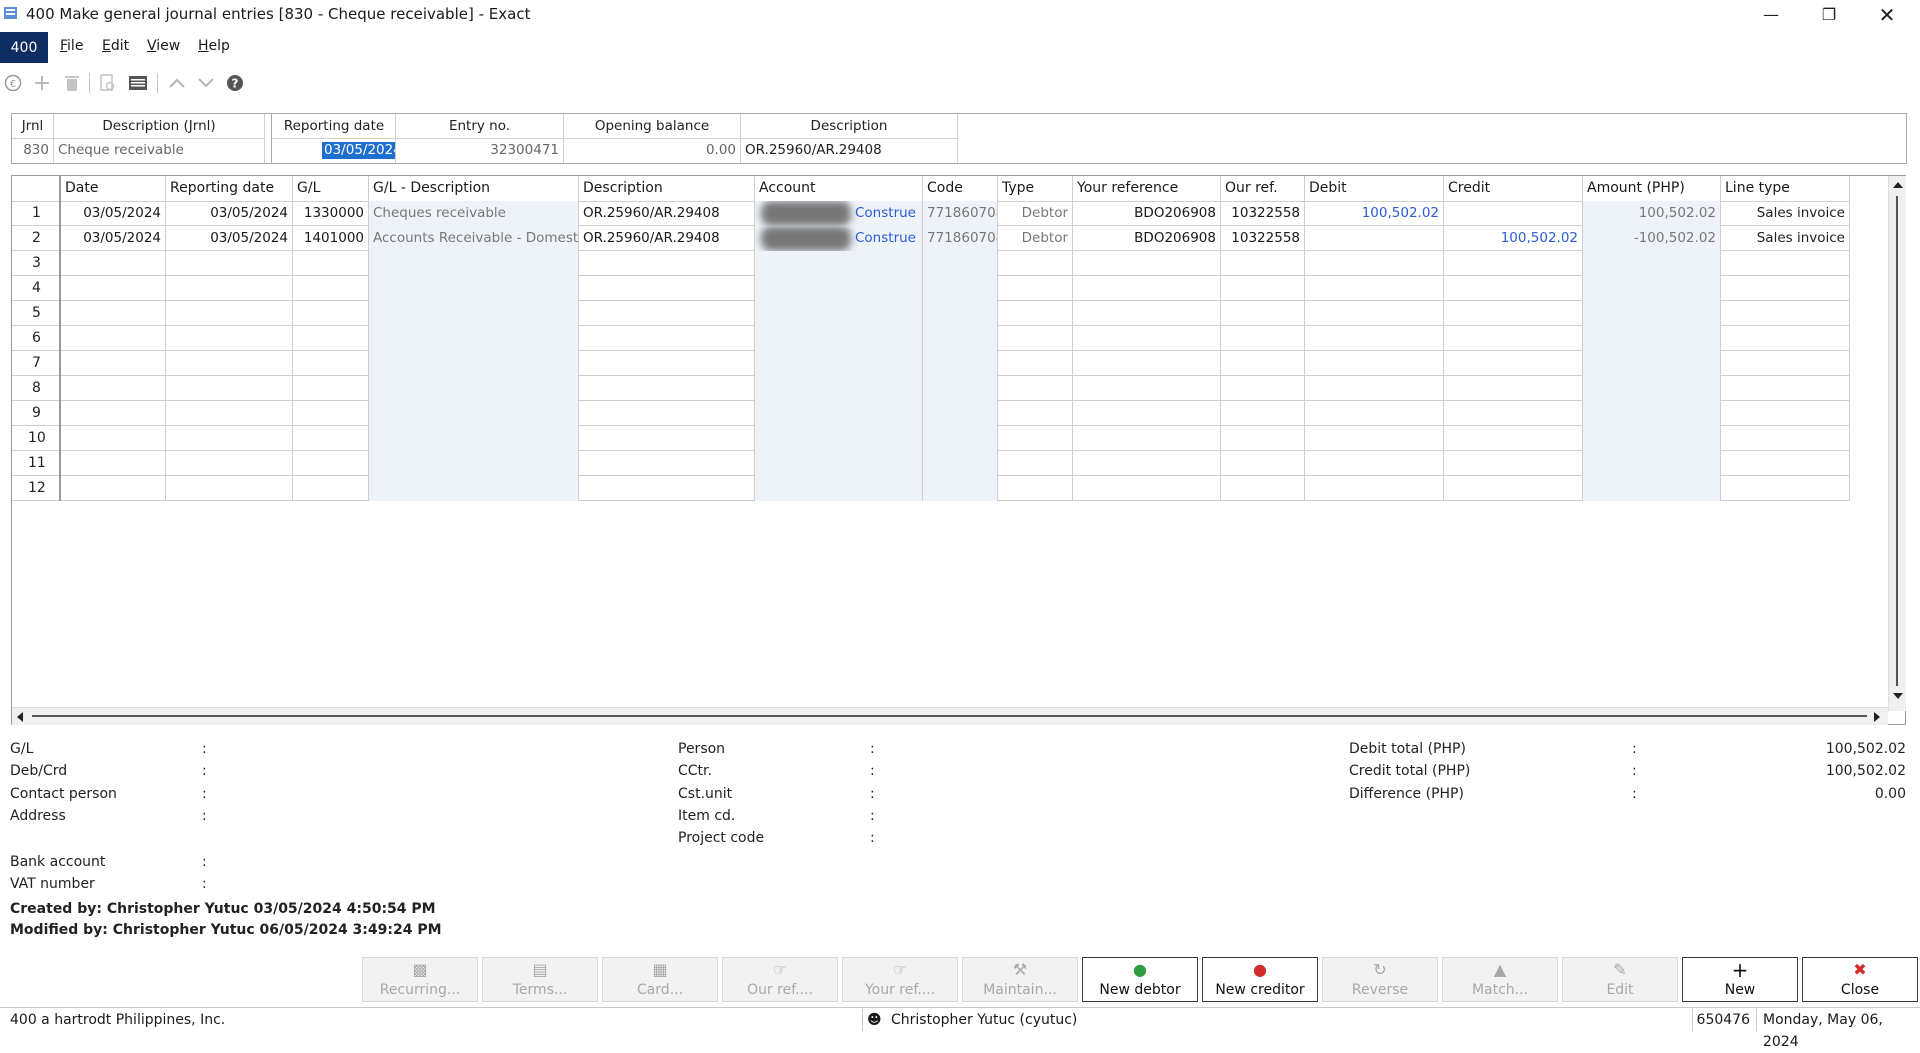 This screenshot has height=1053, width=1920. Describe the element at coordinates (1147, 188) in the screenshot. I see `column-header-your-ref: Your reference` at that location.